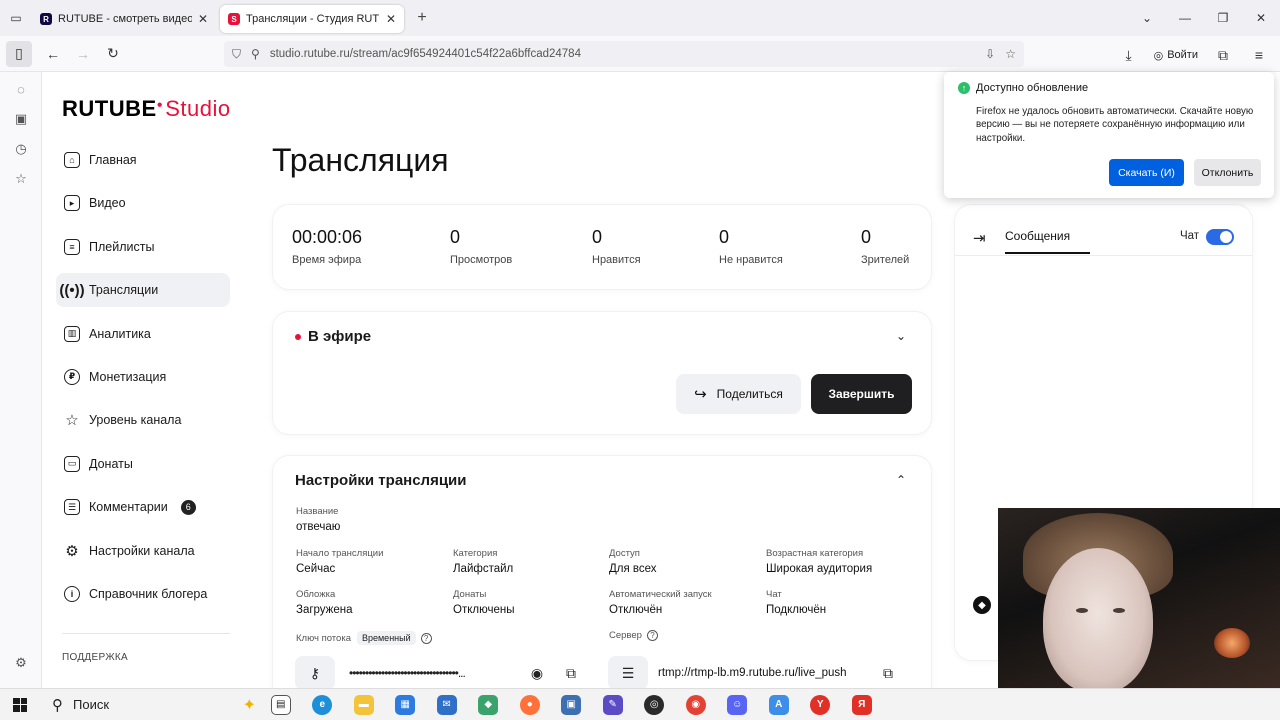 Image resolution: width=1280 pixels, height=720 pixels. What do you see at coordinates (1185, 18) in the screenshot?
I see `minimize-icon: —` at bounding box center [1185, 18].